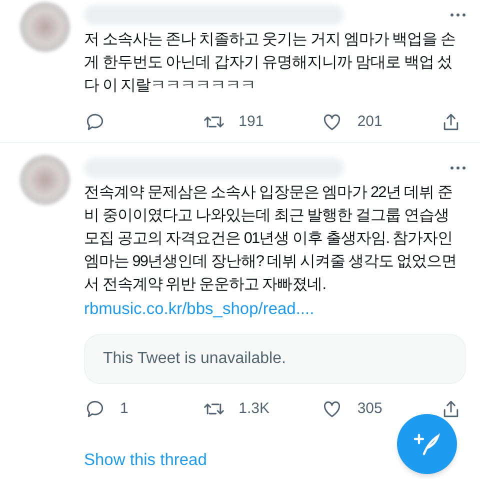 This screenshot has width=480, height=479. Describe the element at coordinates (369, 122) in the screenshot. I see `action-count: 201` at that location.